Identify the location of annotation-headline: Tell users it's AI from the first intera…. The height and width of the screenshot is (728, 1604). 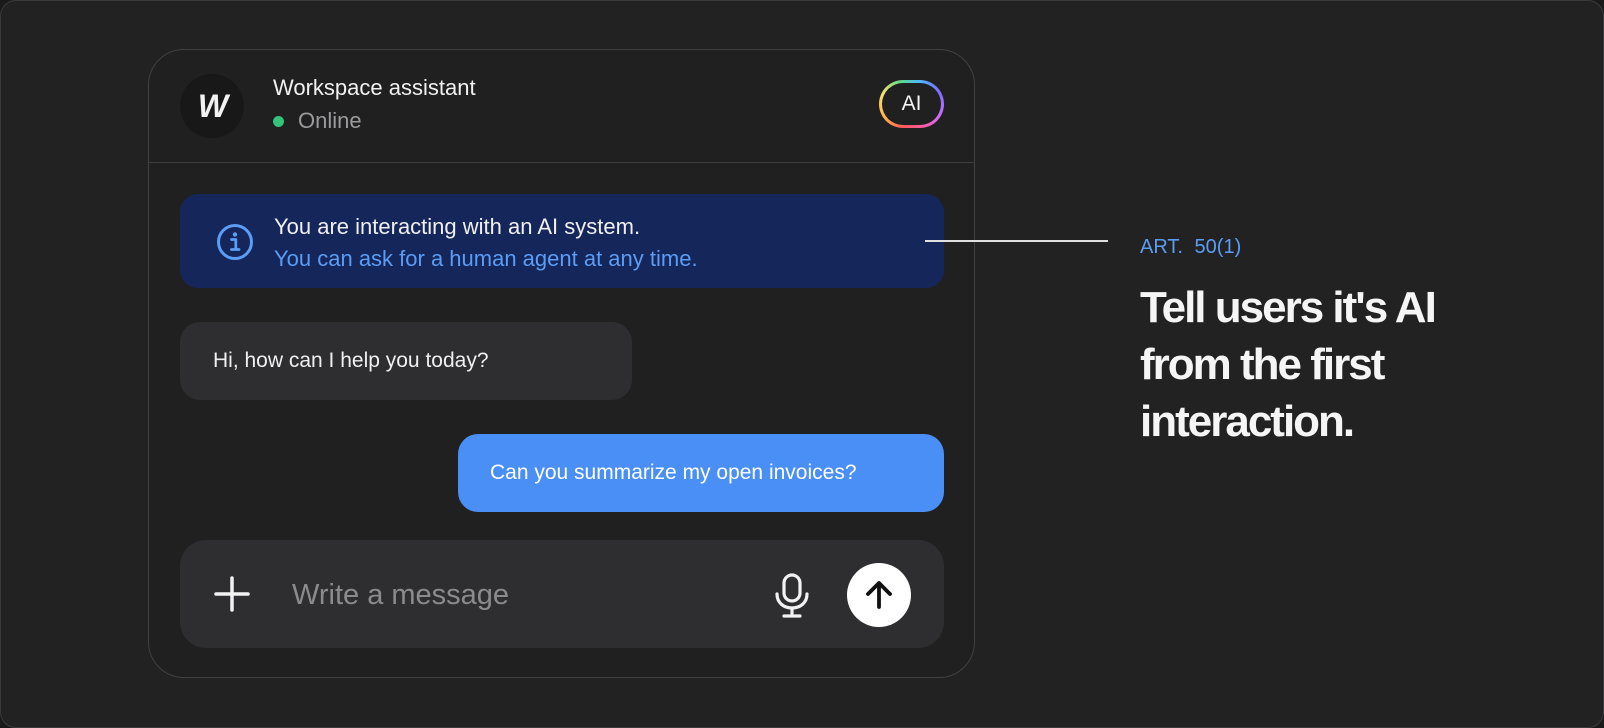
(1288, 364).